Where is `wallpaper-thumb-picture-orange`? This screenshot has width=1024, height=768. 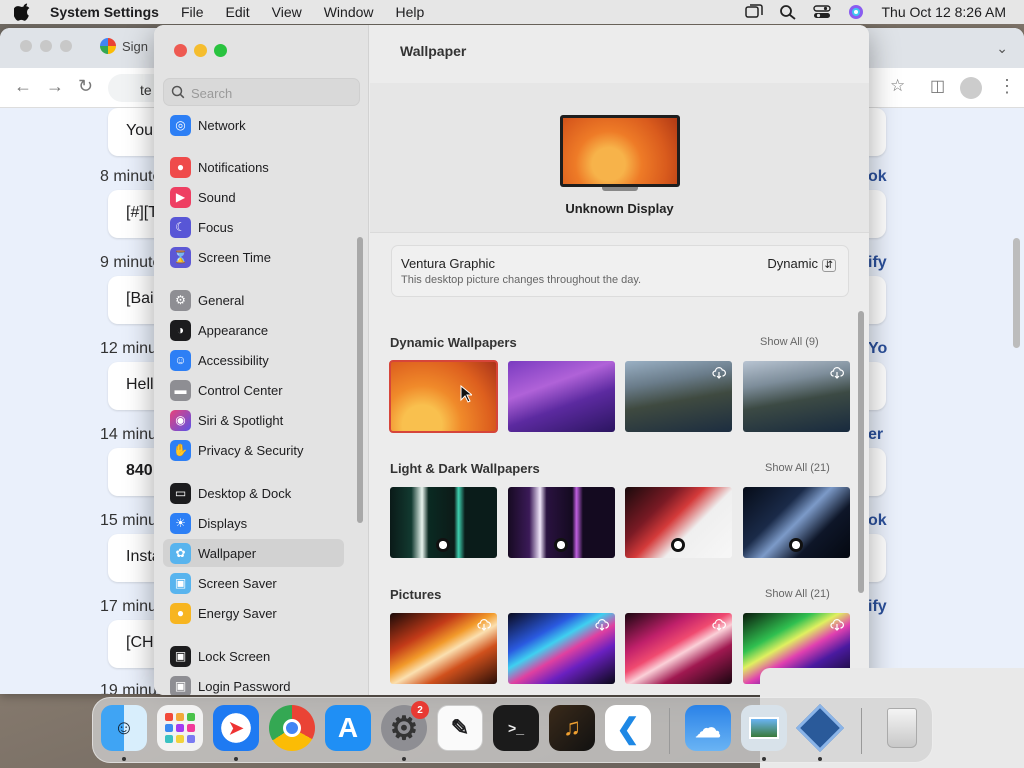 wallpaper-thumb-picture-orange is located at coordinates (443, 648).